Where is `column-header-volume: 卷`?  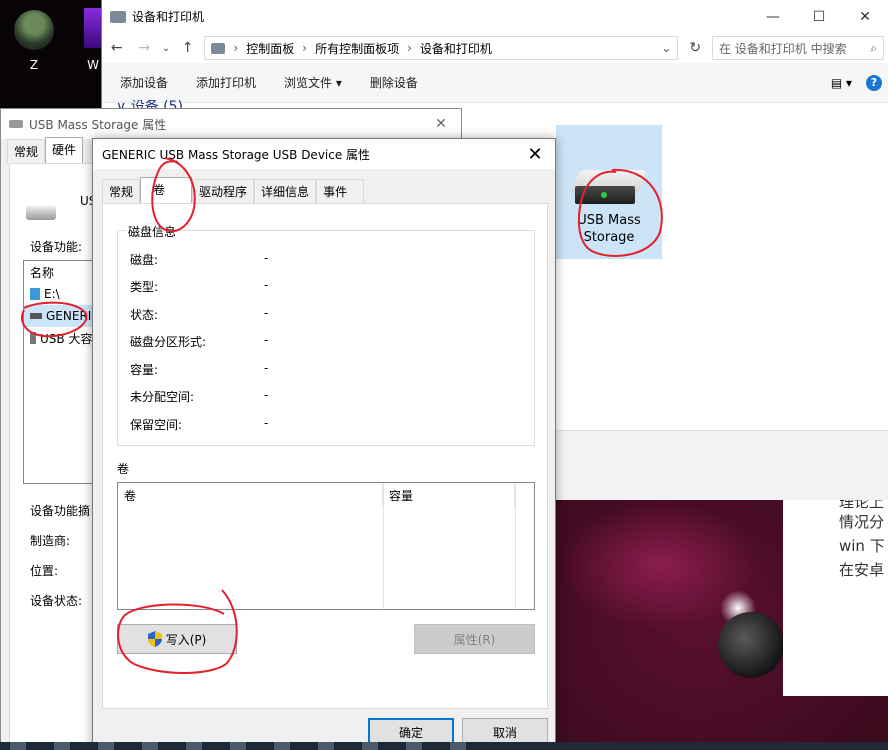 column-header-volume: 卷 is located at coordinates (250, 495).